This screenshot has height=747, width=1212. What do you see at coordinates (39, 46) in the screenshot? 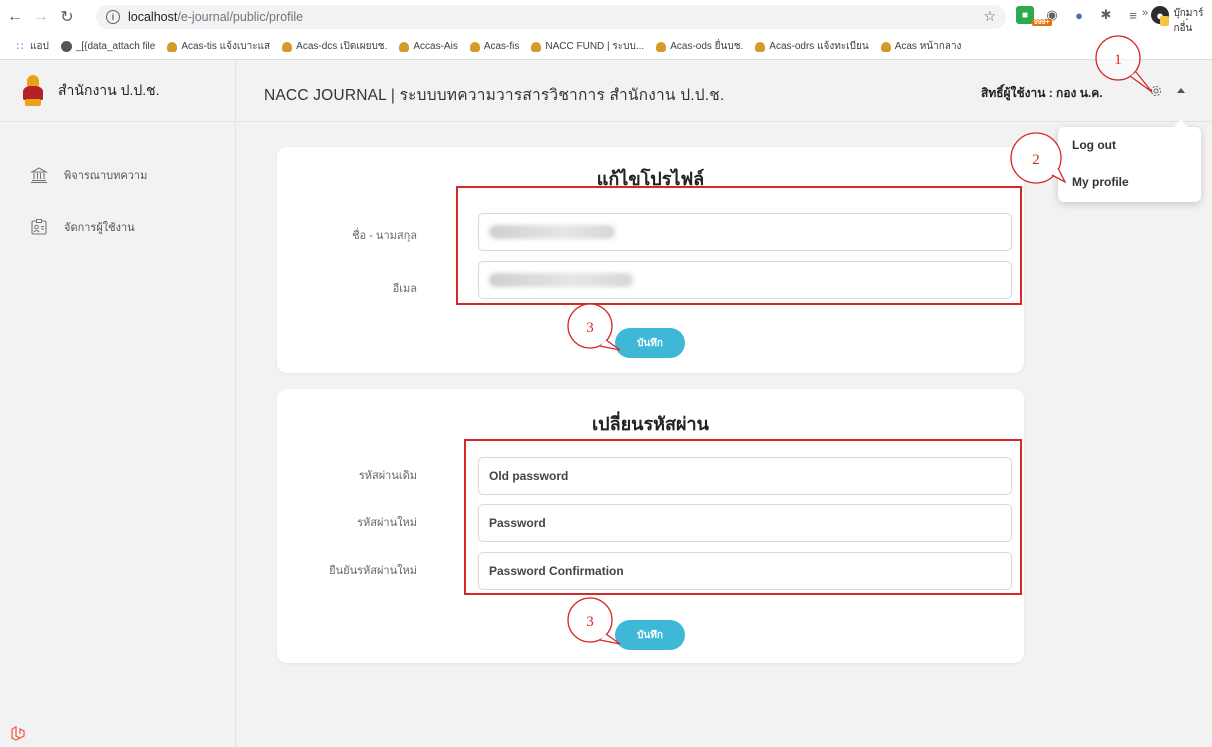
I see `bookmark-label: แอป` at bounding box center [39, 46].